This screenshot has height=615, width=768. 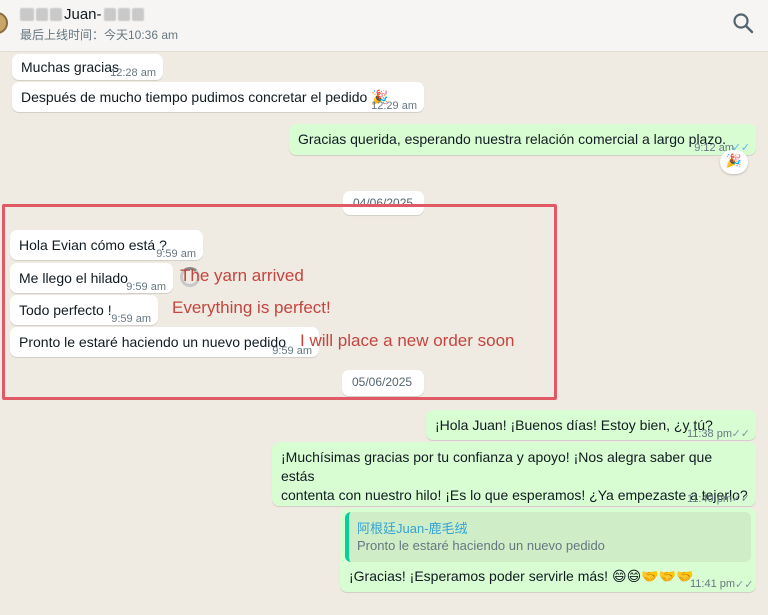 What do you see at coordinates (133, 73) in the screenshot?
I see `message-time: 12:28 am` at bounding box center [133, 73].